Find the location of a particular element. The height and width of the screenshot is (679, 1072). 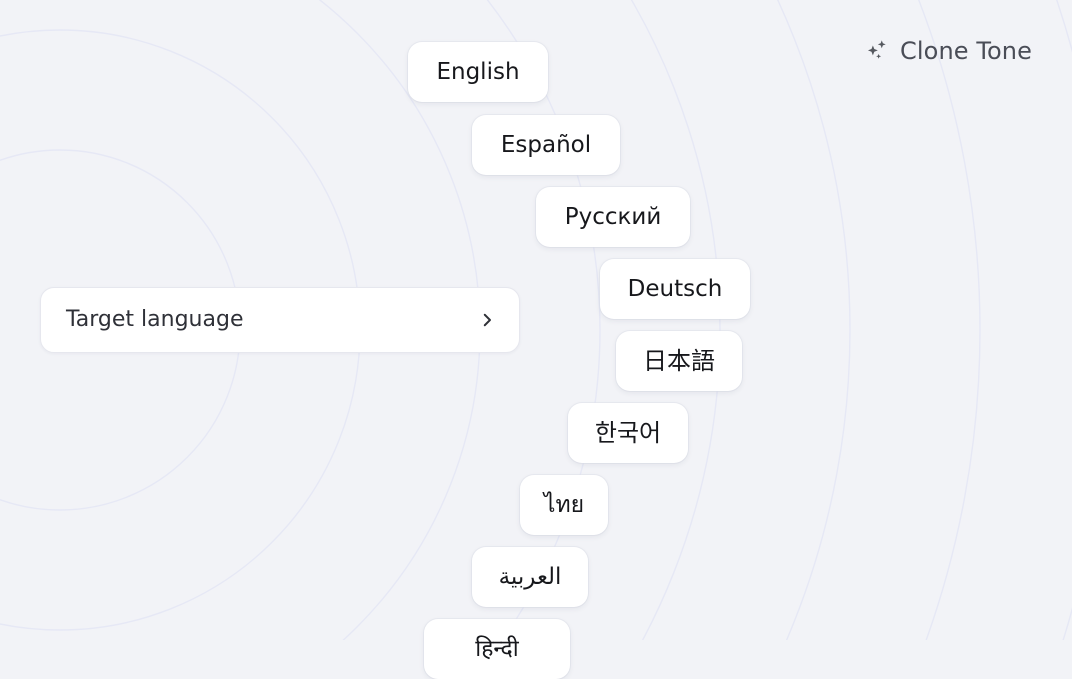

brand-label: Clone Tone is located at coordinates (966, 51).